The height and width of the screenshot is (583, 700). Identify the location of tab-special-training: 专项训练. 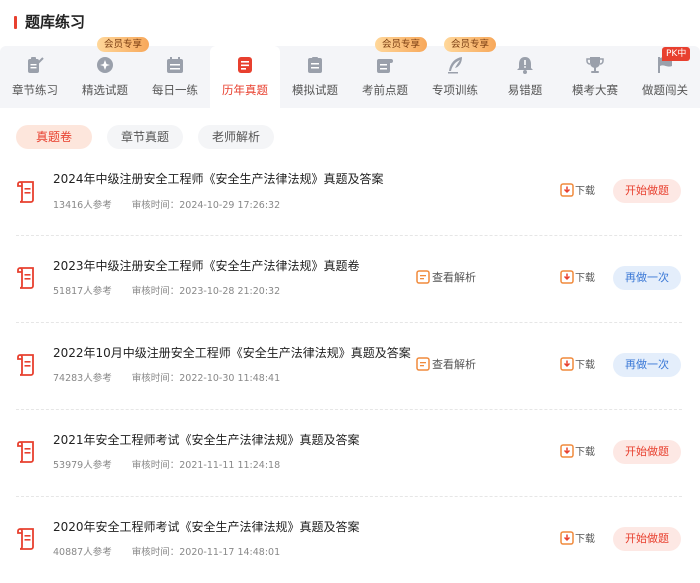
(455, 77).